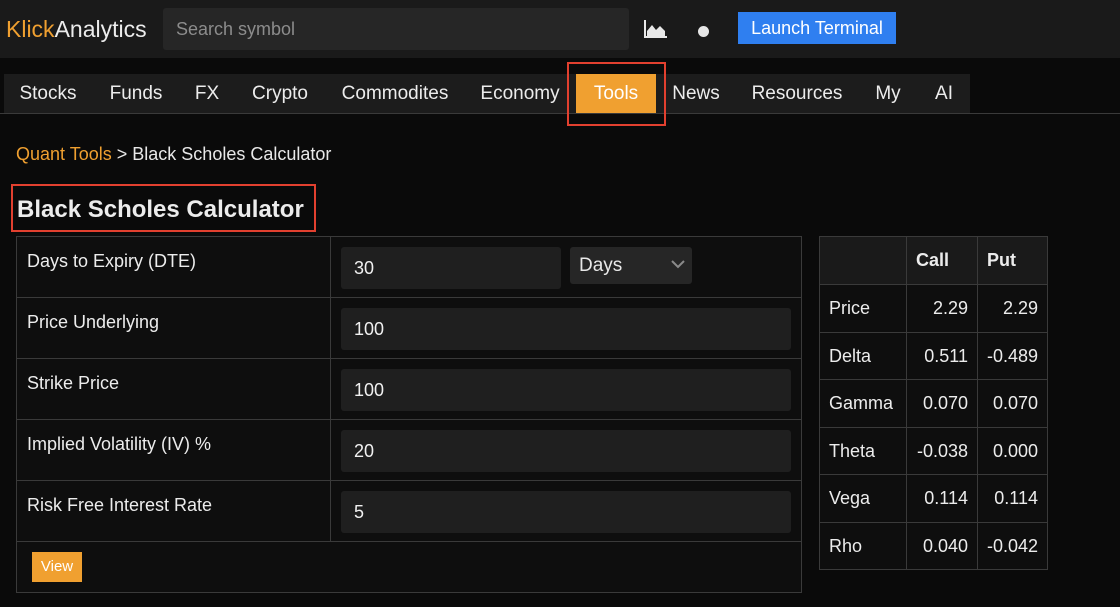  I want to click on launch-terminal-button: Launch Terminal, so click(817, 28).